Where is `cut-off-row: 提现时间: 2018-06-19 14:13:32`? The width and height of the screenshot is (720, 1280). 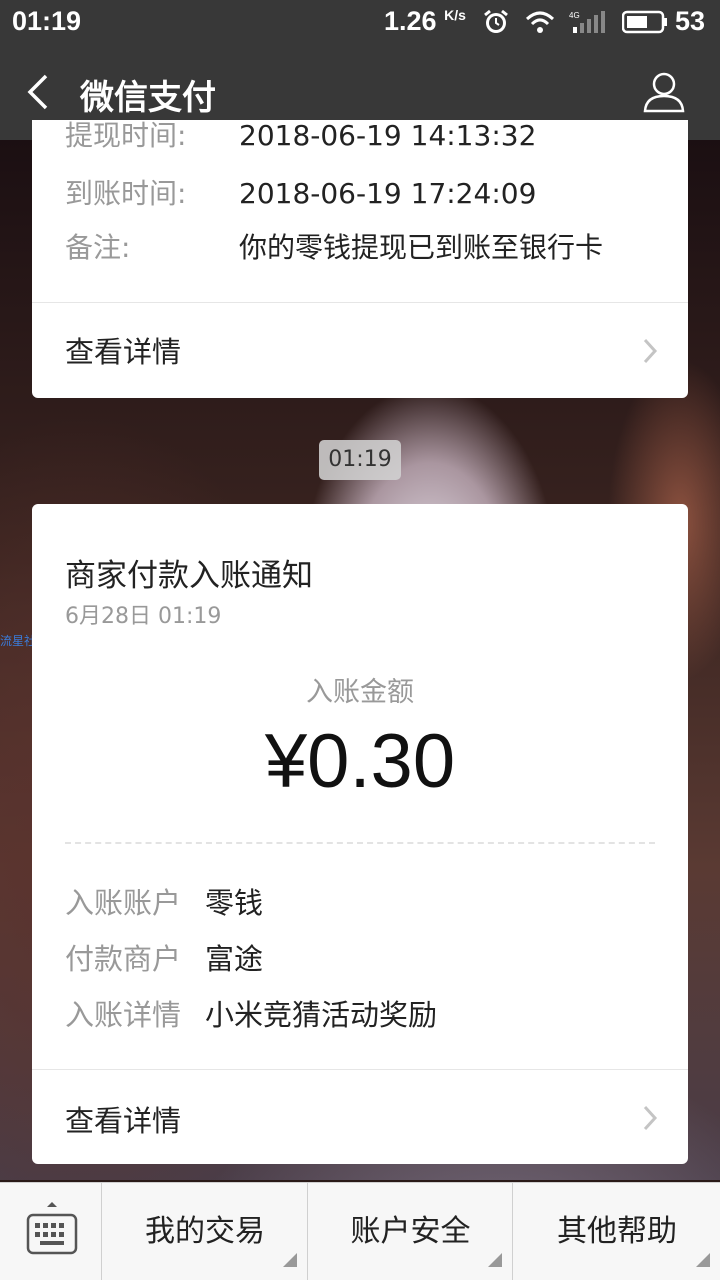
cut-off-row: 提现时间: 2018-06-19 14:13:32 is located at coordinates (301, 136).